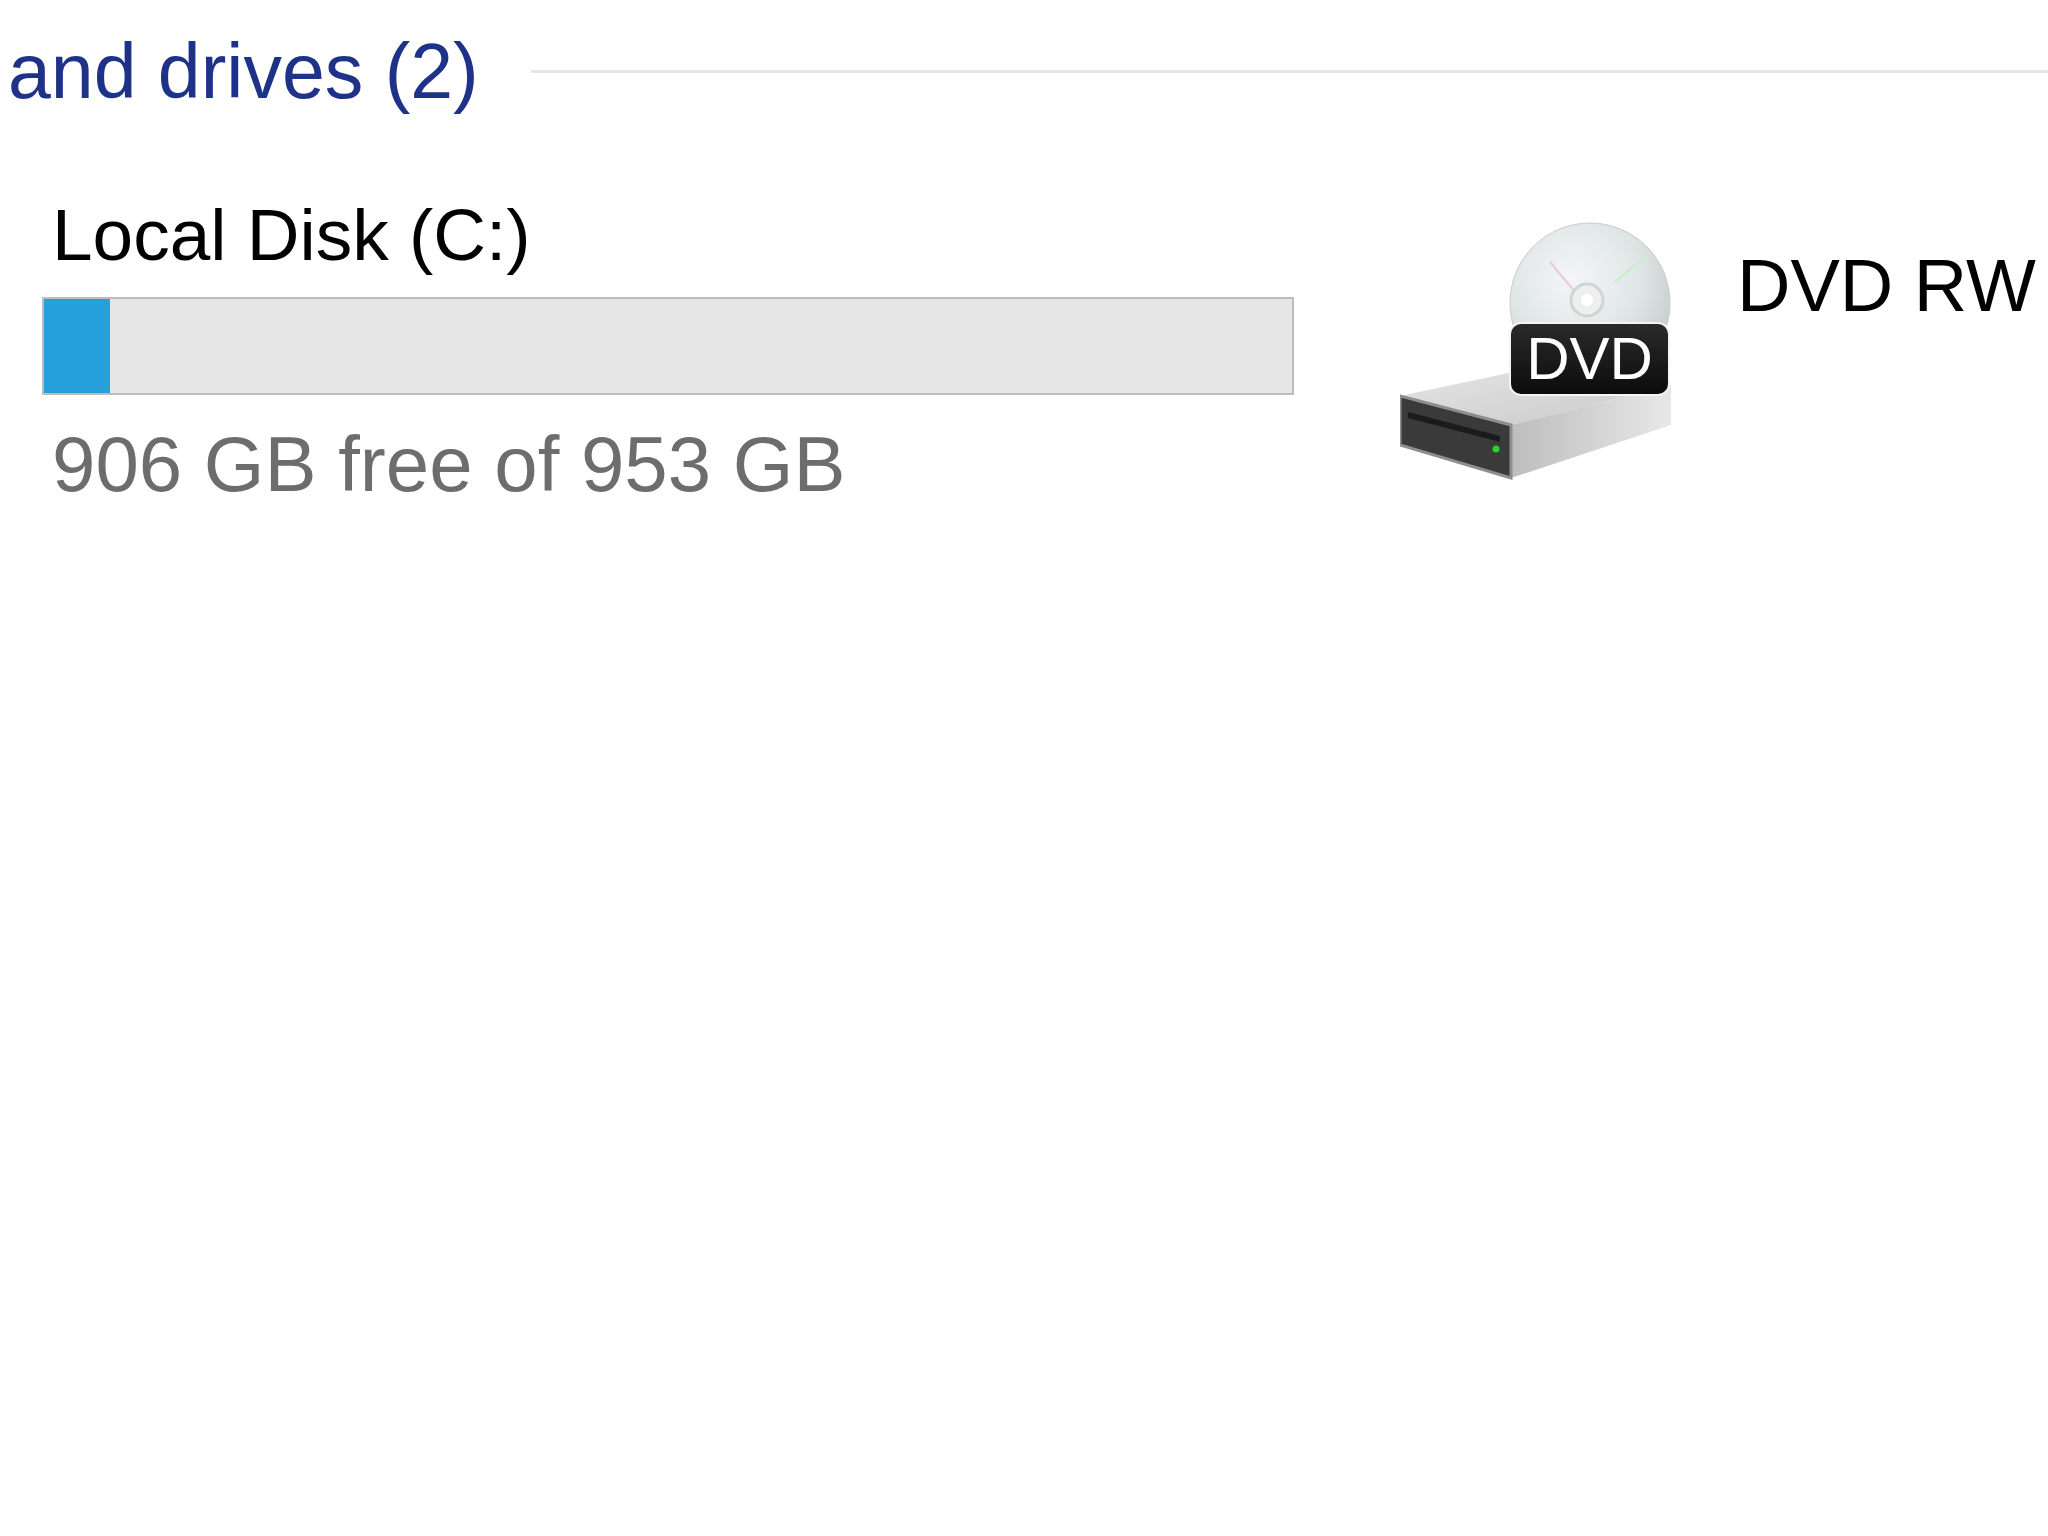 The image size is (2048, 1536). I want to click on drive-name: DVD RW, so click(1886, 286).